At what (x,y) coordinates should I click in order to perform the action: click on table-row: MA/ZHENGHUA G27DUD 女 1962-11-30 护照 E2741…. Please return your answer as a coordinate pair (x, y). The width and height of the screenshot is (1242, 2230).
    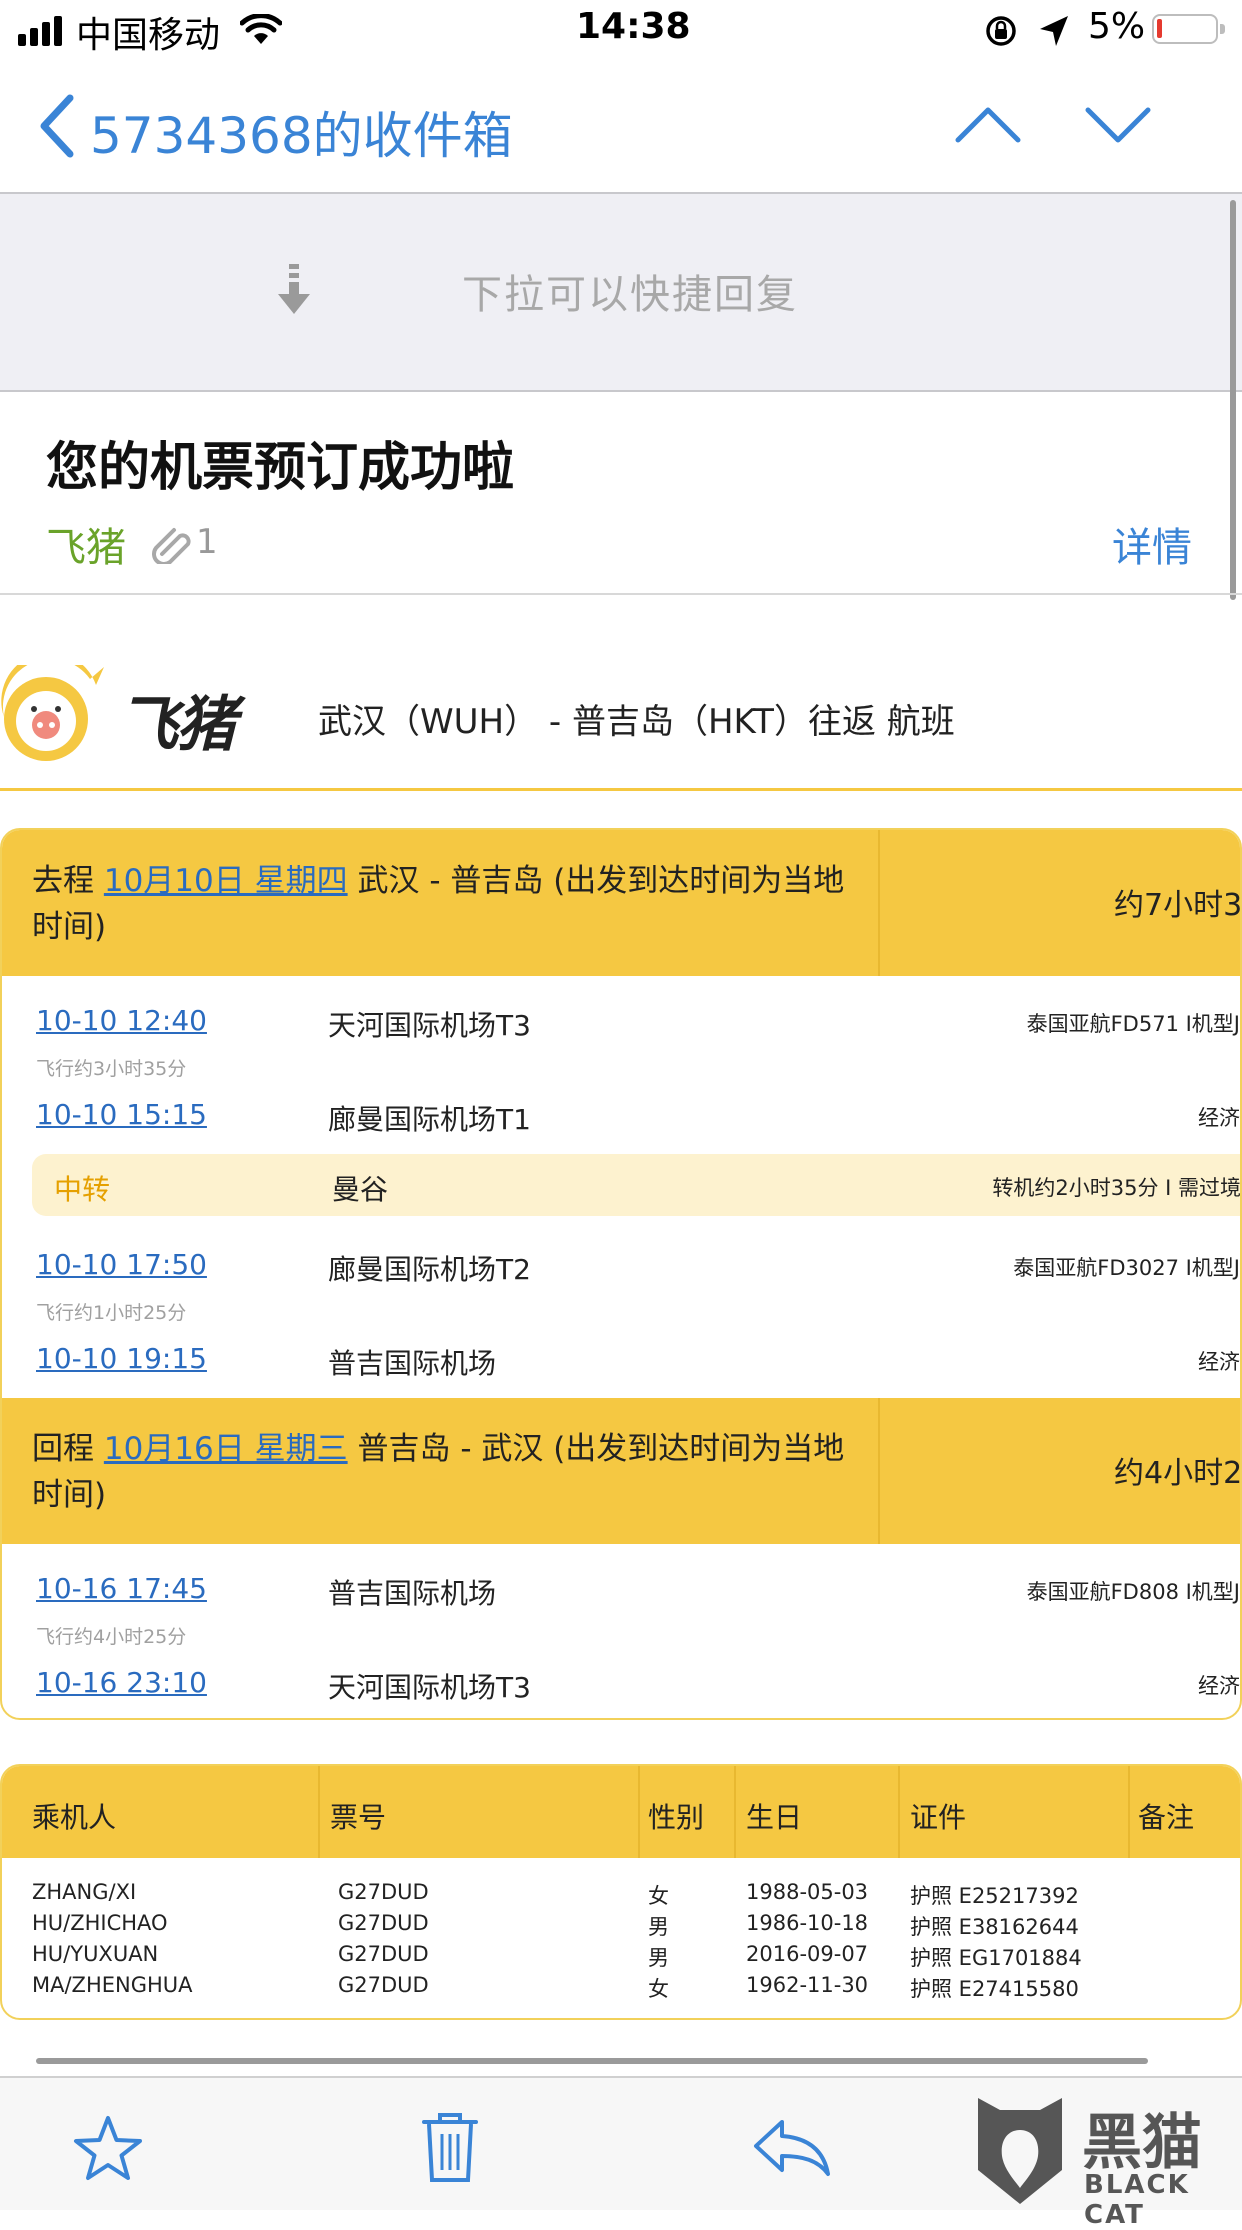
    Looking at the image, I should click on (621, 1988).